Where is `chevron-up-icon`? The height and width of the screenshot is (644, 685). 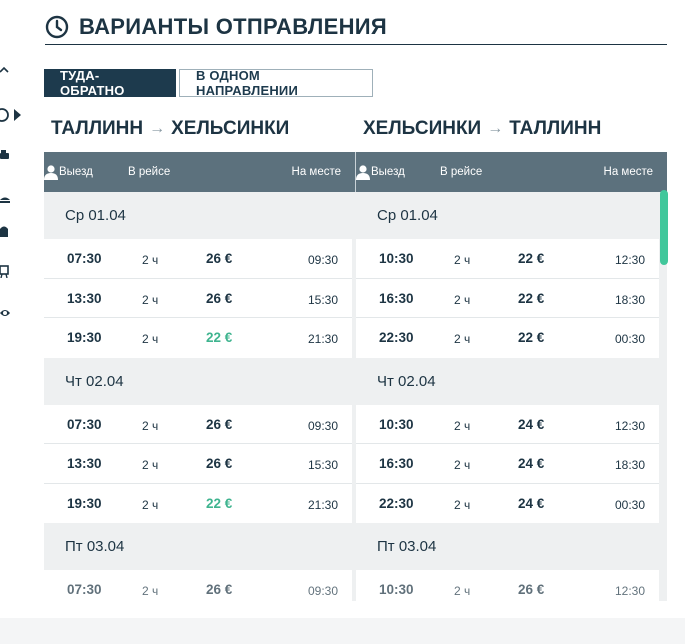 chevron-up-icon is located at coordinates (7, 73).